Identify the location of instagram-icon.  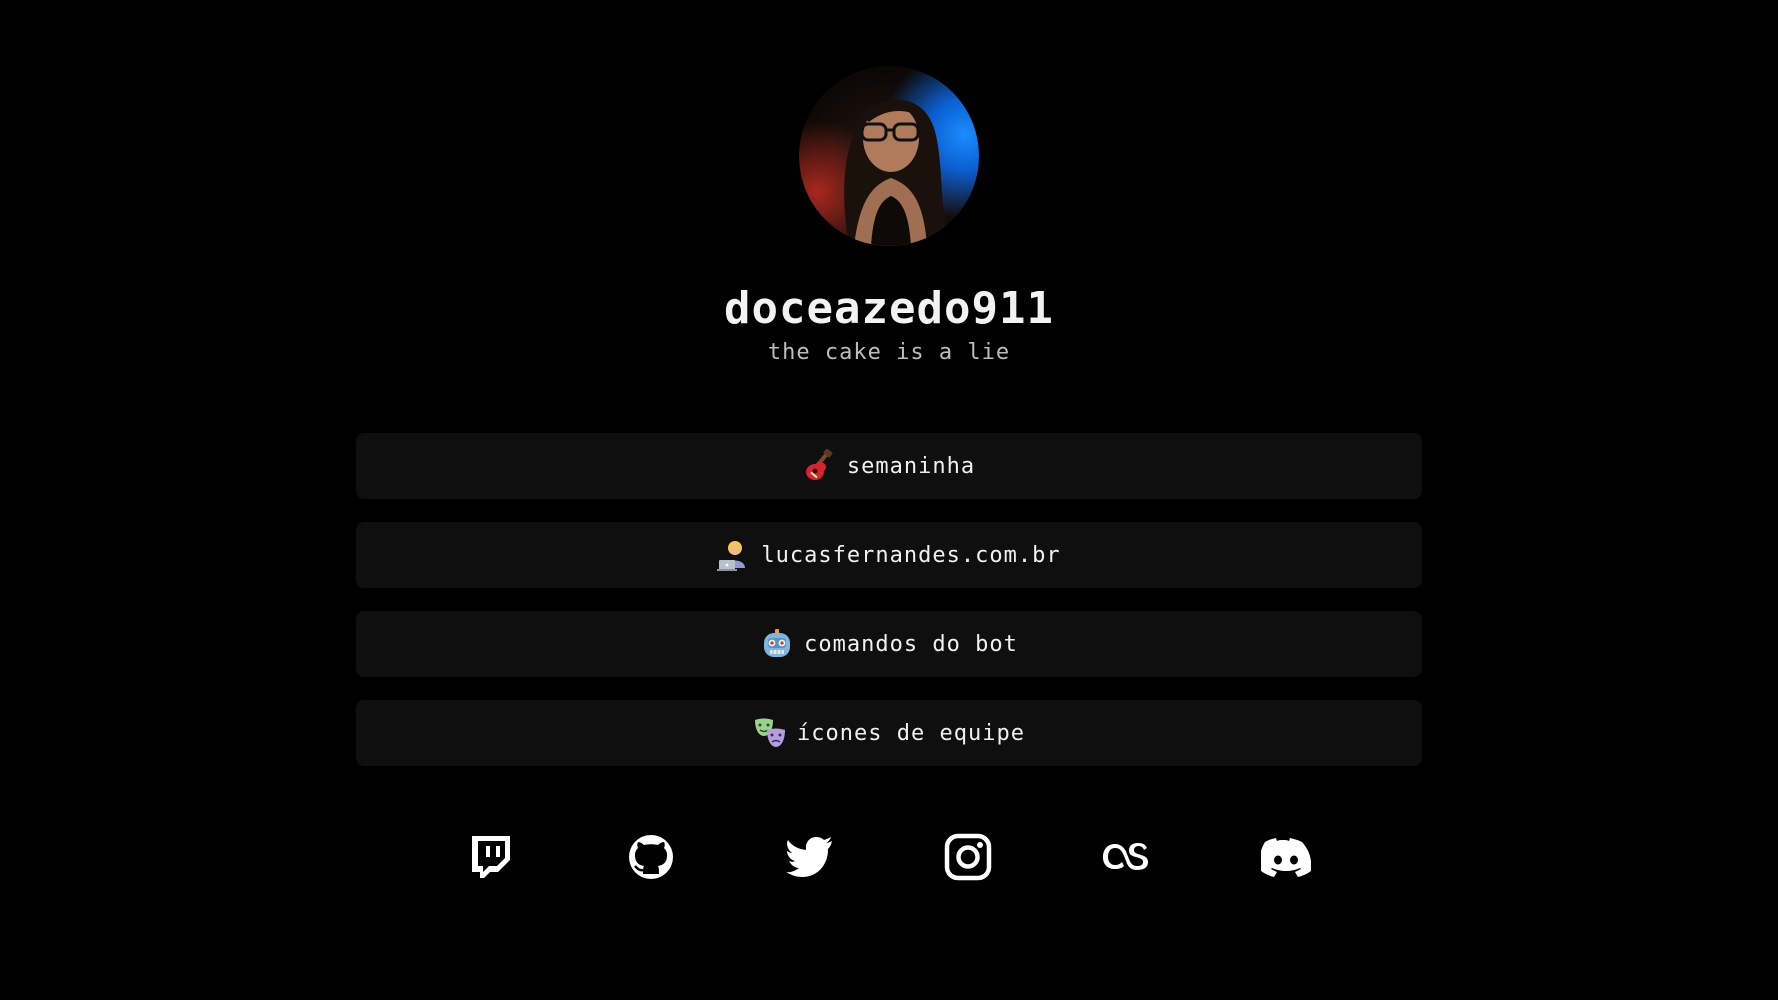
(968, 857).